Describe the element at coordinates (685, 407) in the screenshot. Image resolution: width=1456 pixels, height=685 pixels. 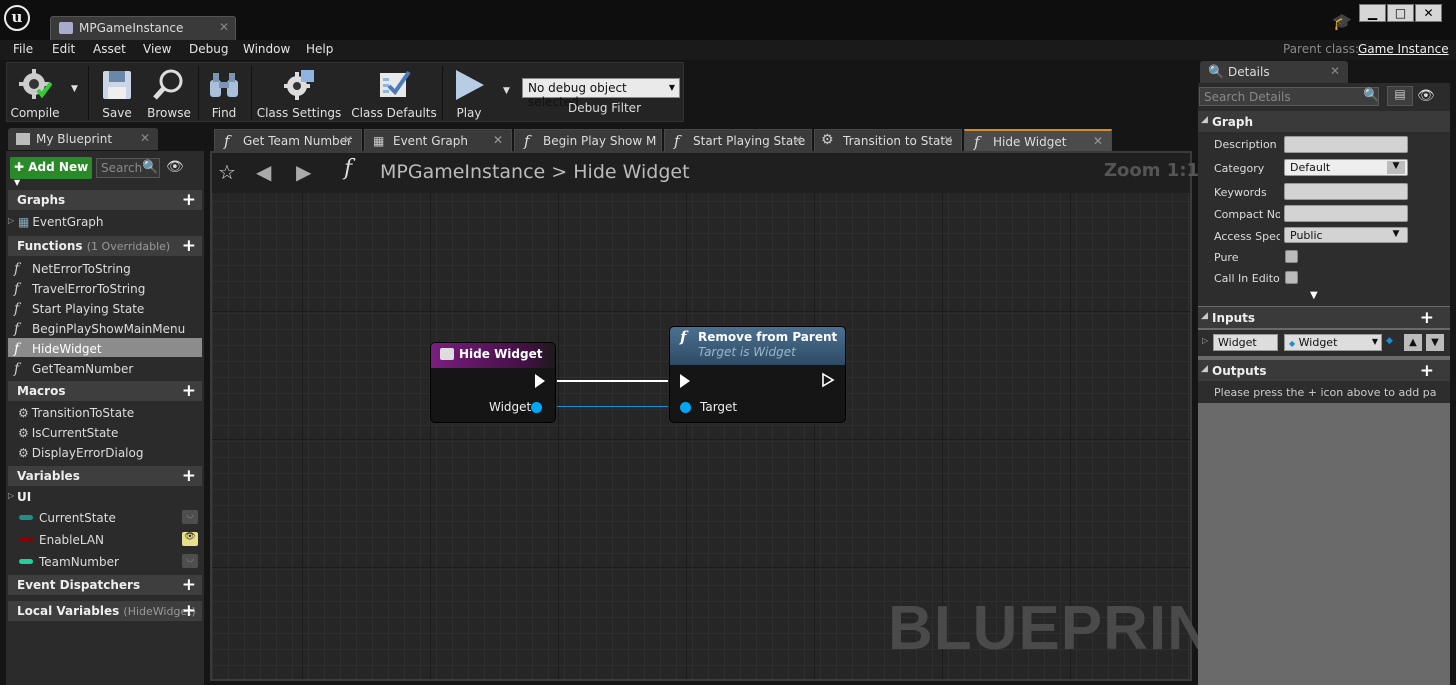
I see `target-in-pin` at that location.